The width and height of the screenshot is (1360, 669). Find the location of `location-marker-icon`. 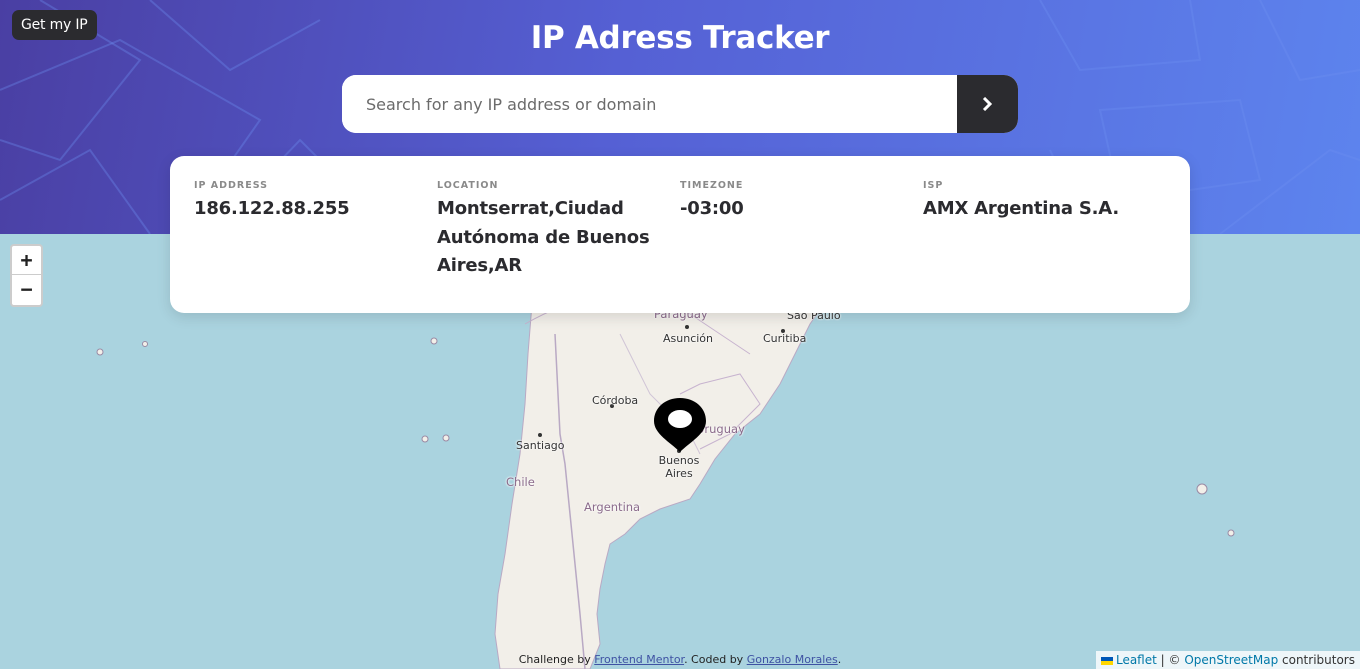

location-marker-icon is located at coordinates (680, 425).